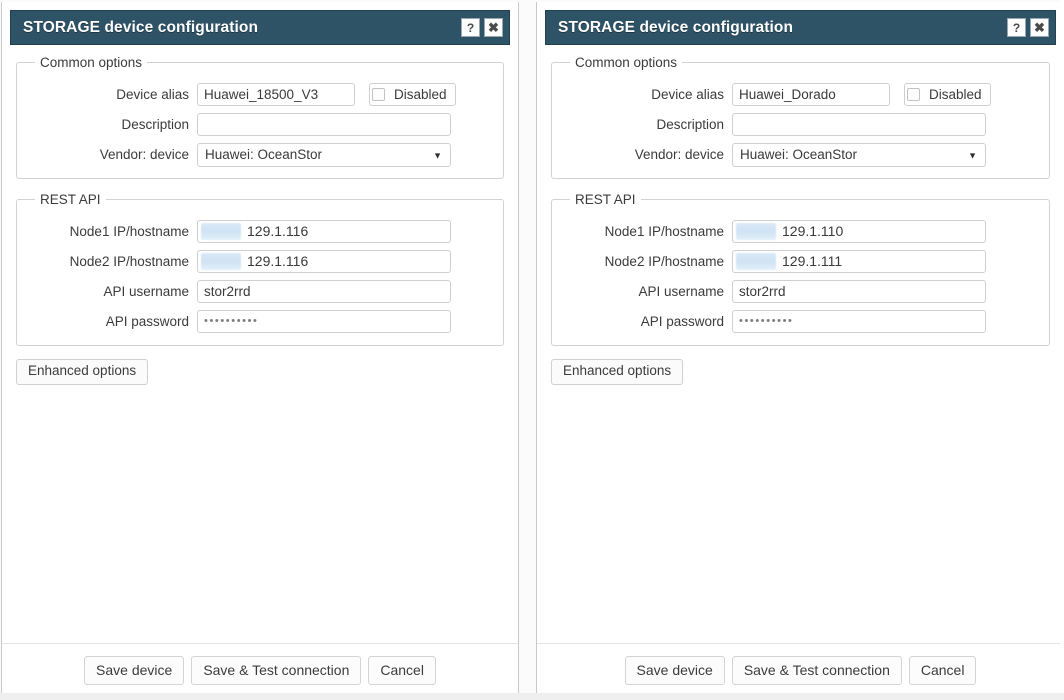 This screenshot has height=700, width=1064. I want to click on node1-row: Node1 IP/hostname 129.1.116, so click(260, 231).